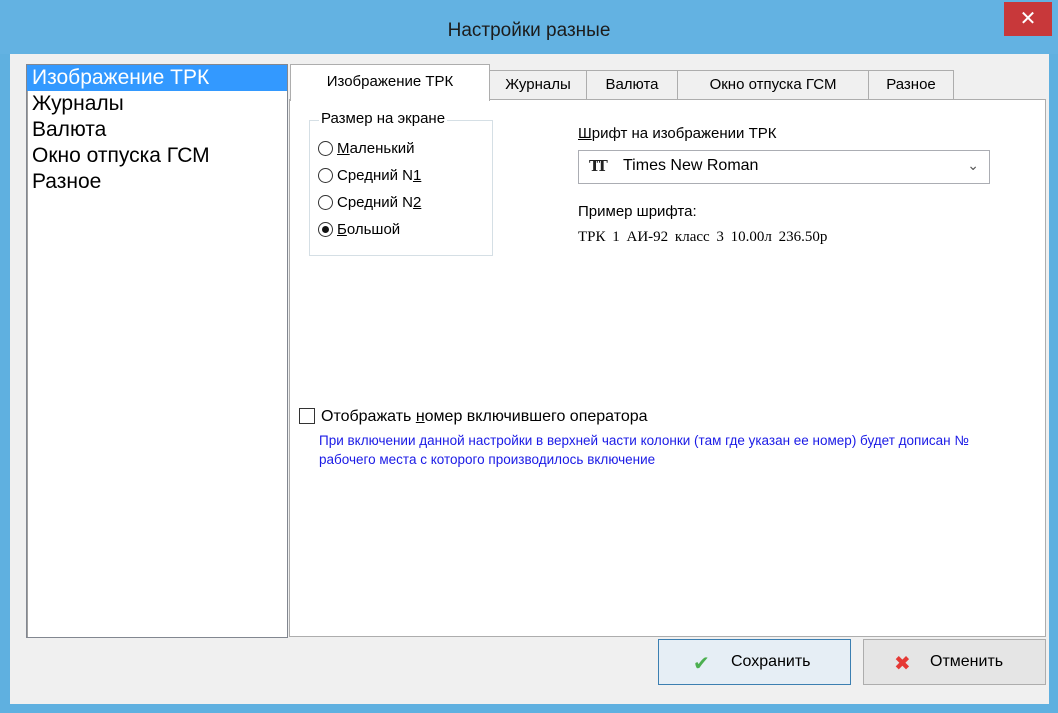 The image size is (1058, 713). What do you see at coordinates (325, 229) in the screenshot?
I see `radio-button-checked-icon` at bounding box center [325, 229].